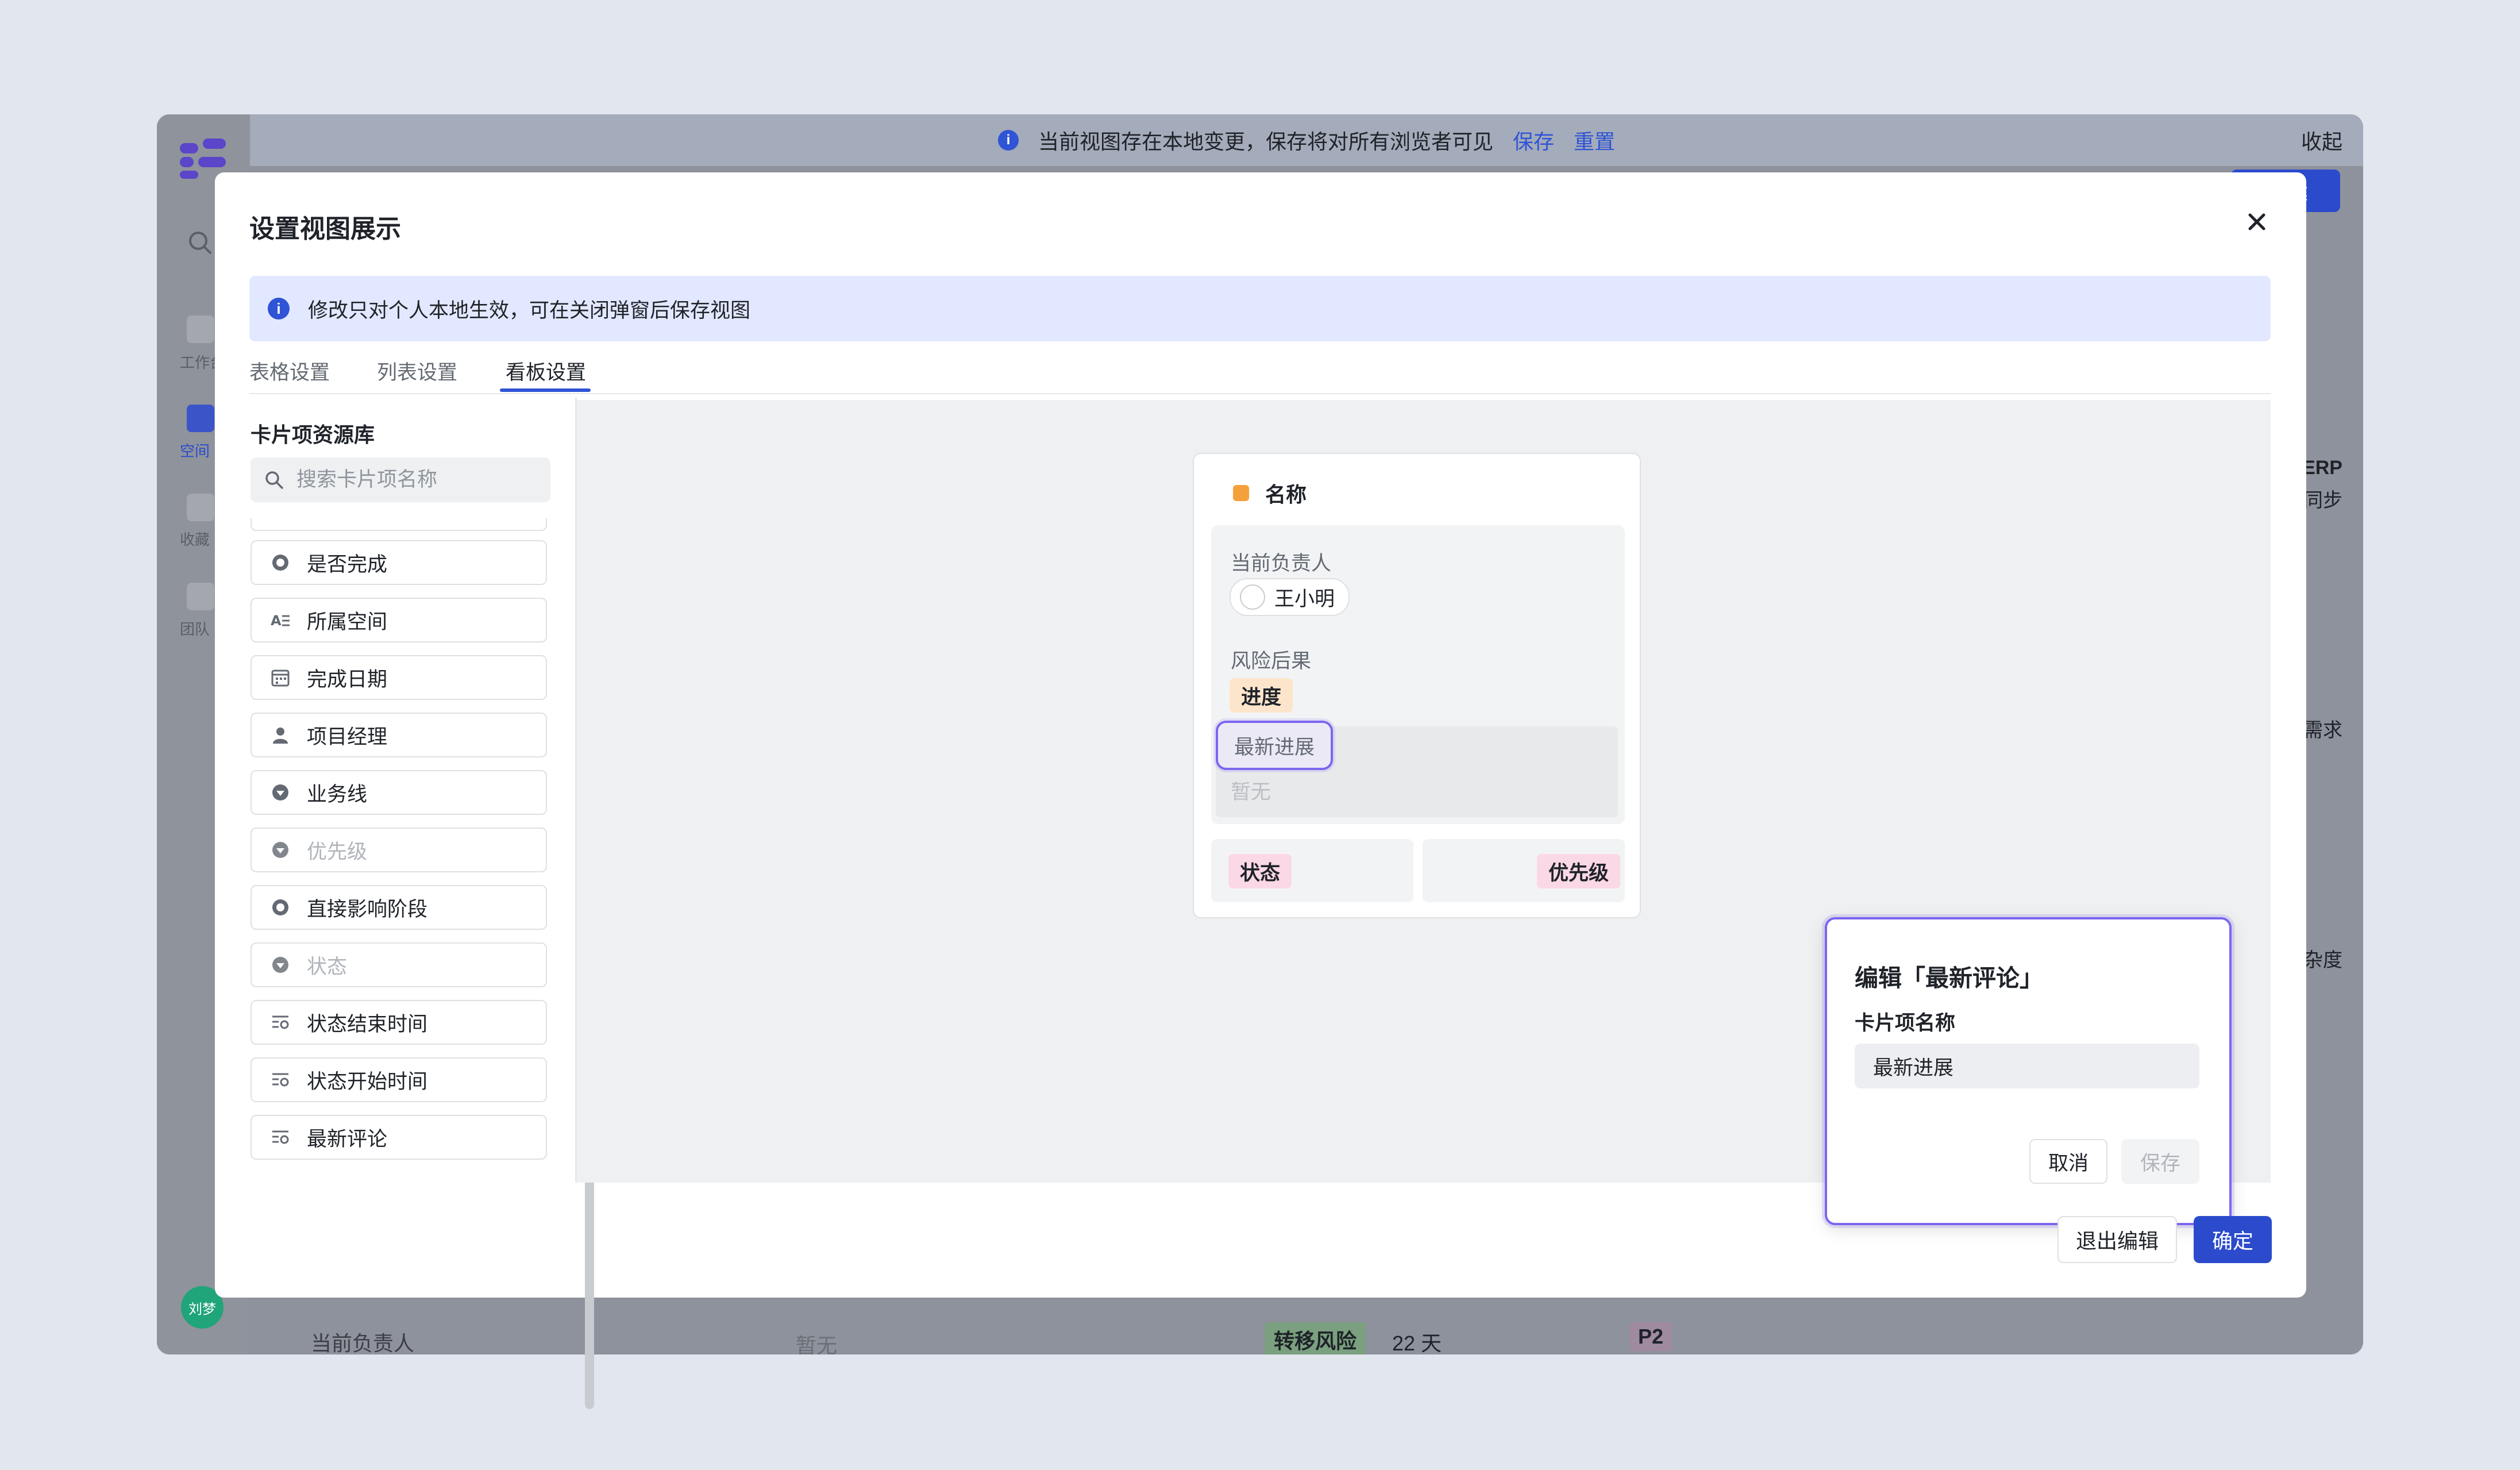 The image size is (2520, 1470). Describe the element at coordinates (2233, 1239) in the screenshot. I see `confirm-button: 确定` at that location.